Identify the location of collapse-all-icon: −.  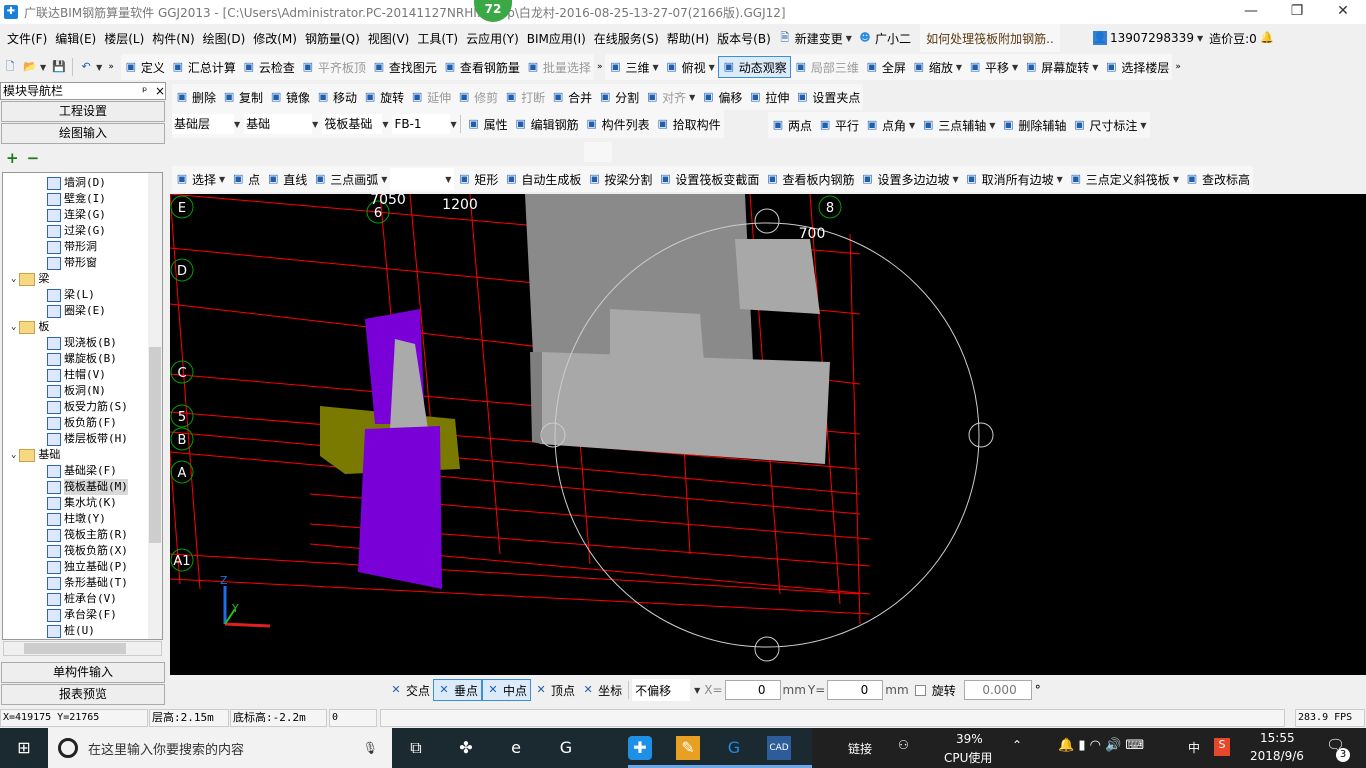
(33, 158).